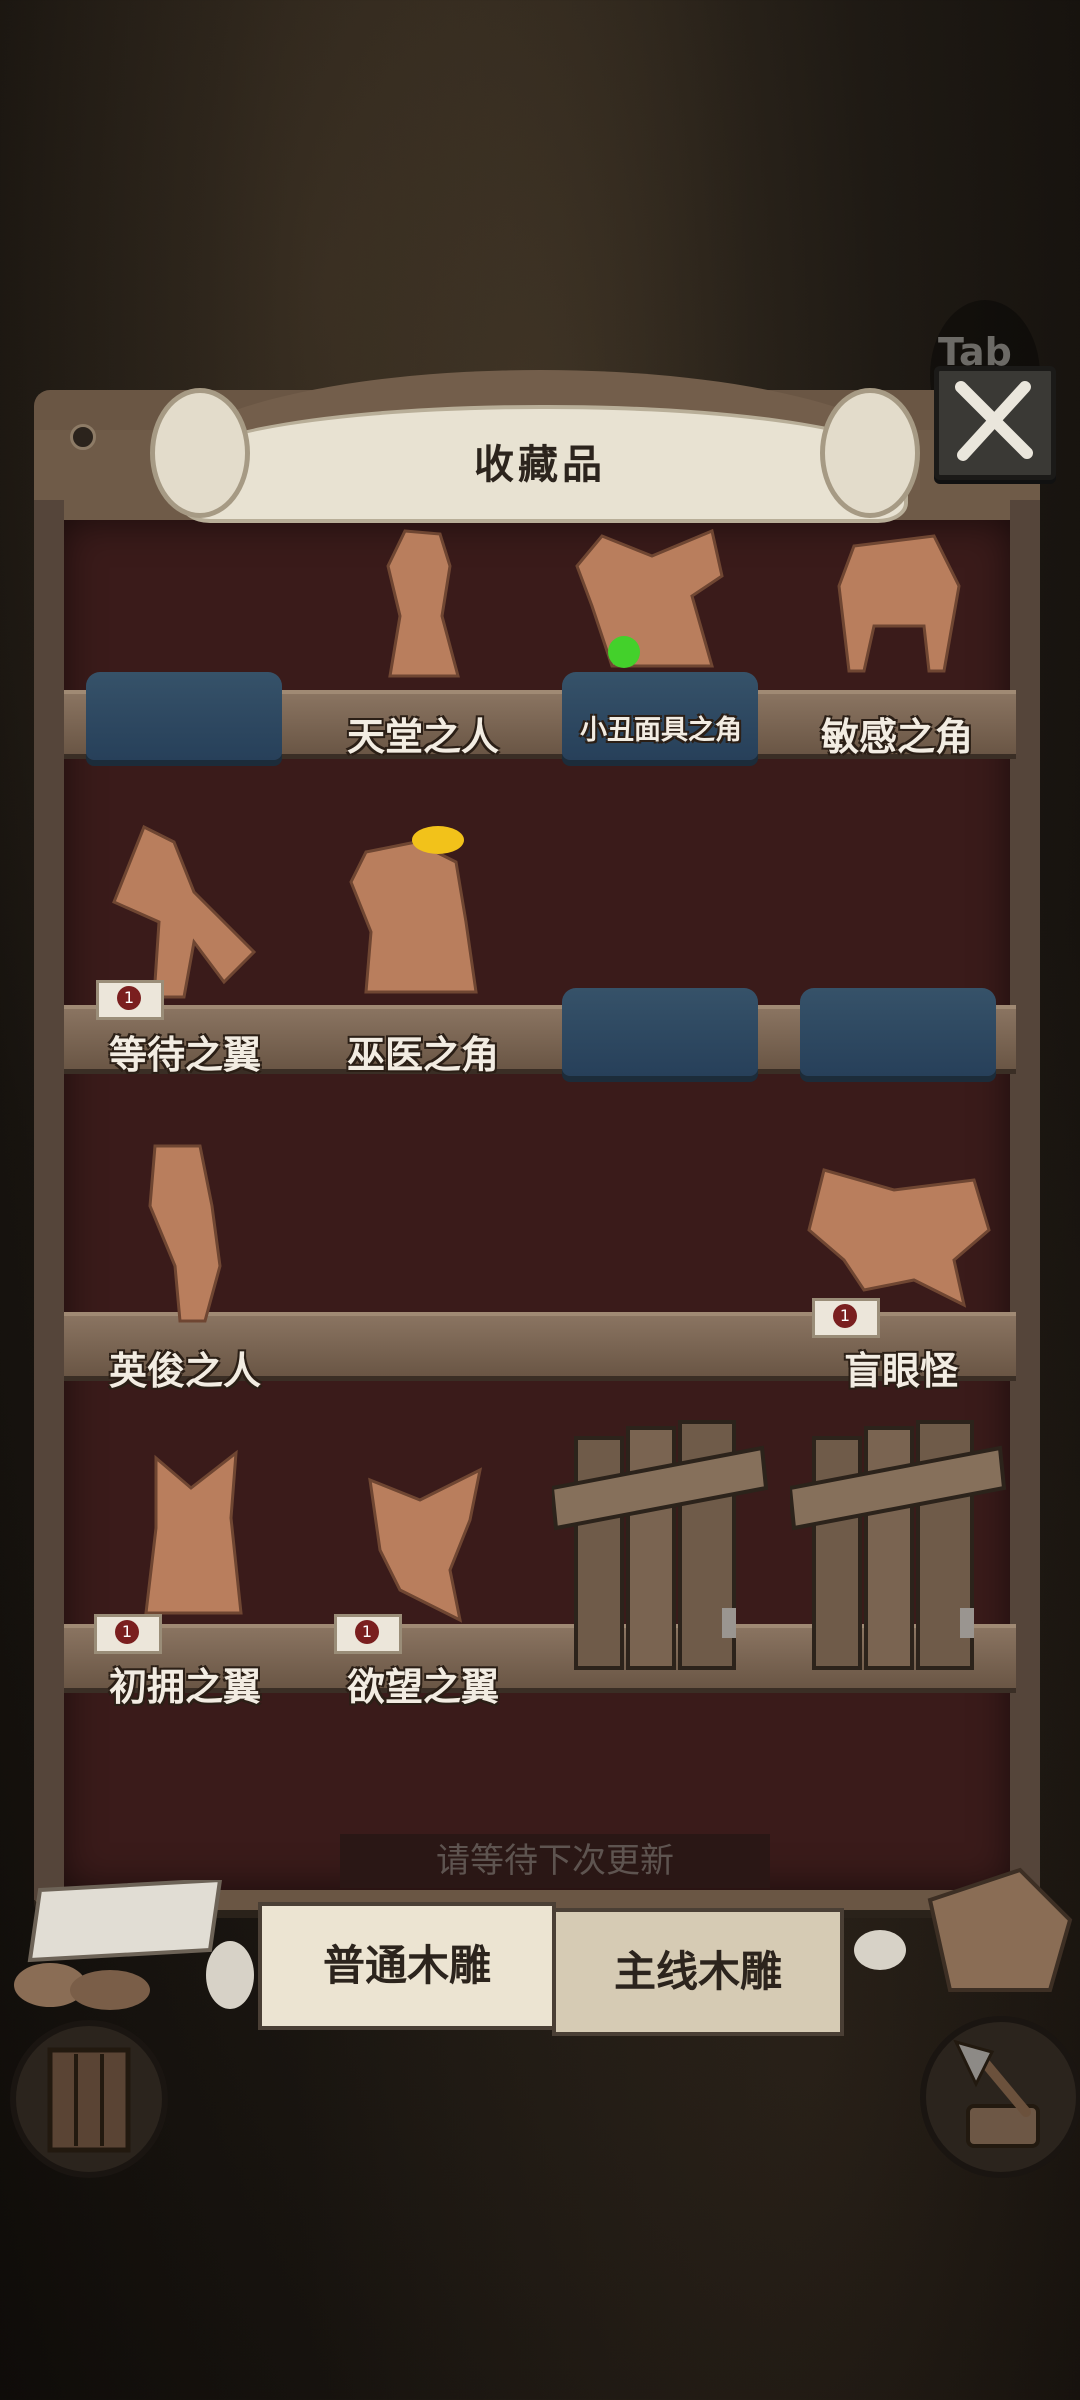 The height and width of the screenshot is (2400, 1080). Describe the element at coordinates (657, 601) in the screenshot. I see `figure-clown-mask-horn` at that location.